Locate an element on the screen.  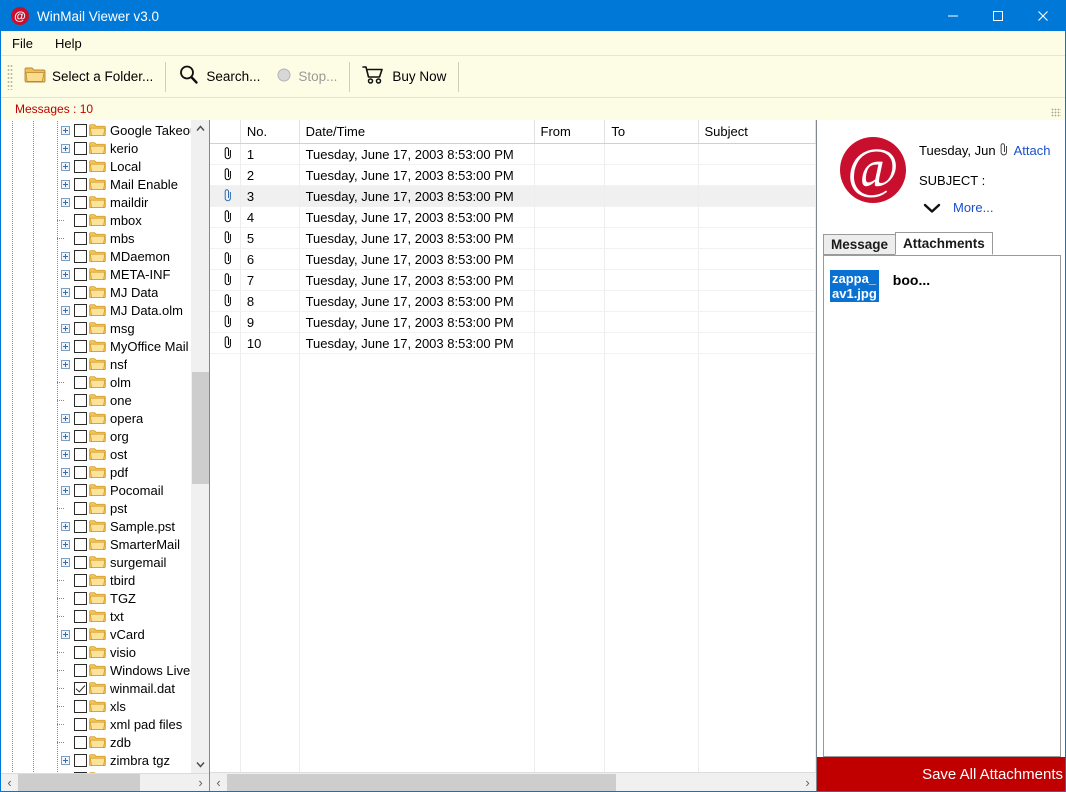
sidebar-vscroll-track is located at coordinates (200, 446).